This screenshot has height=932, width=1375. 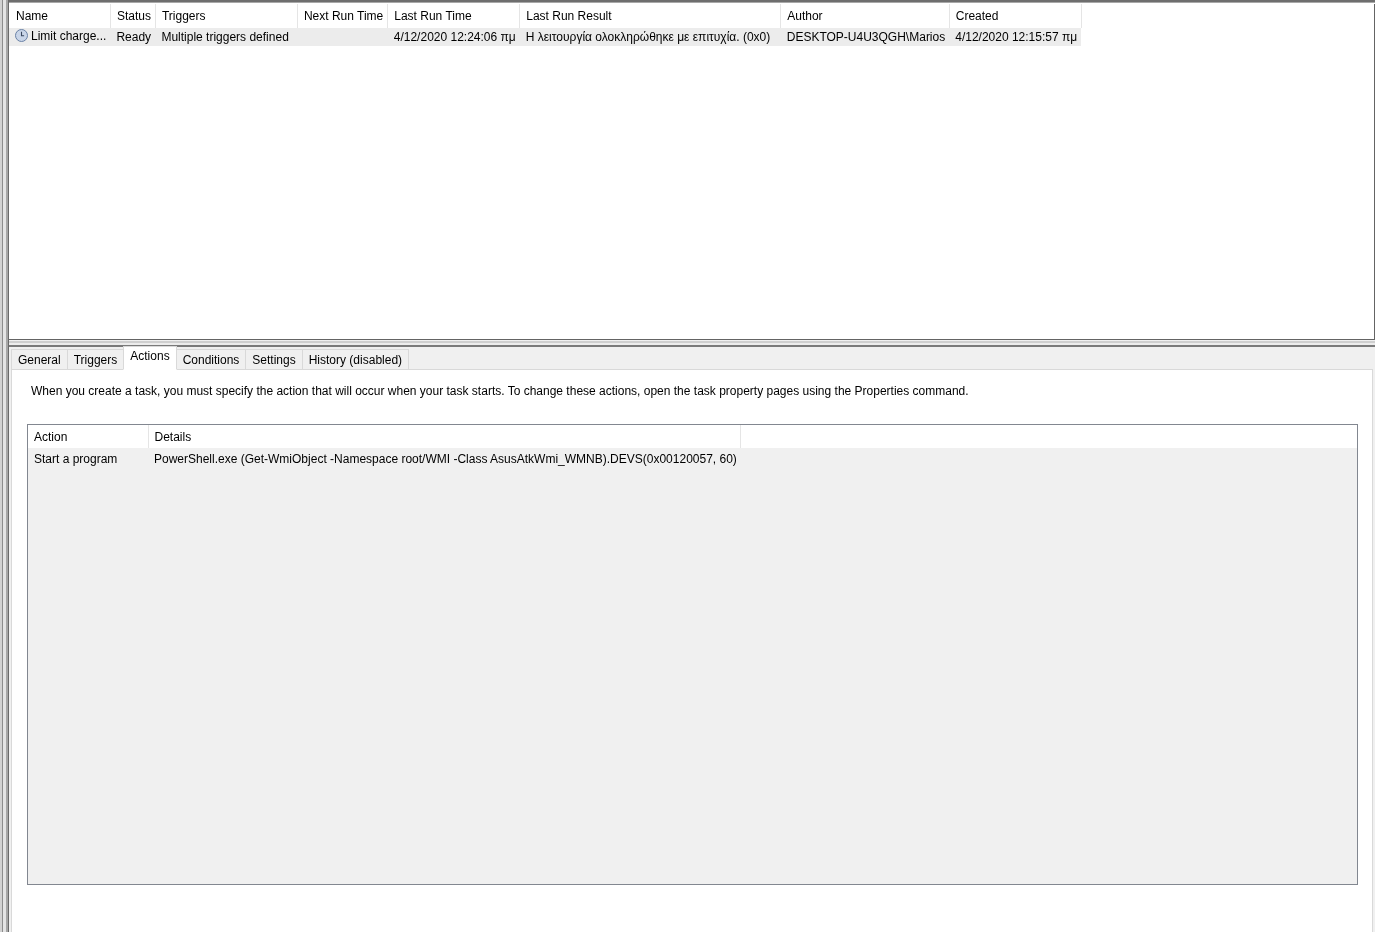 I want to click on tab: History (disabled), so click(x=355, y=359).